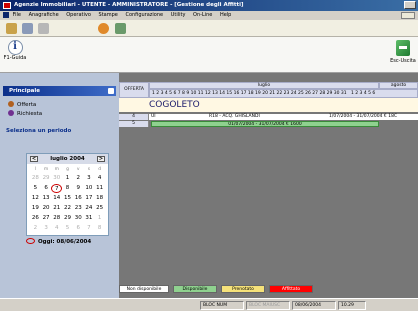  Describe the element at coordinates (100, 169) in the screenshot. I see `calendar-dow: d` at that location.